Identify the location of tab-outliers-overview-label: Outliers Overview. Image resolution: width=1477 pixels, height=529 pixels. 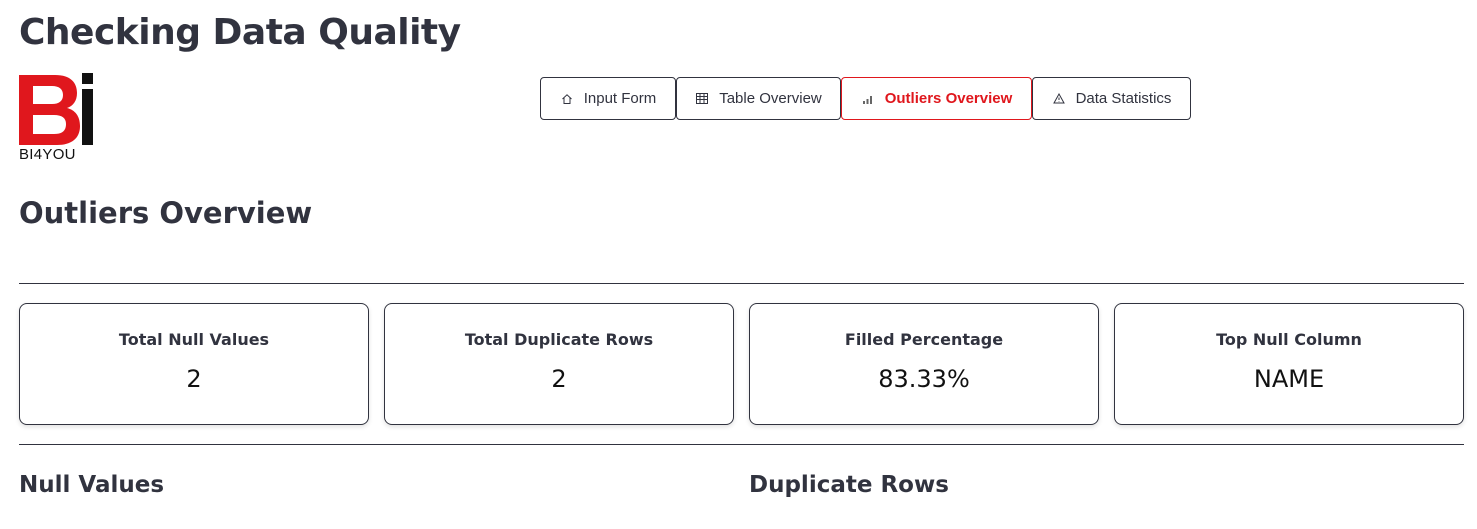
(948, 98).